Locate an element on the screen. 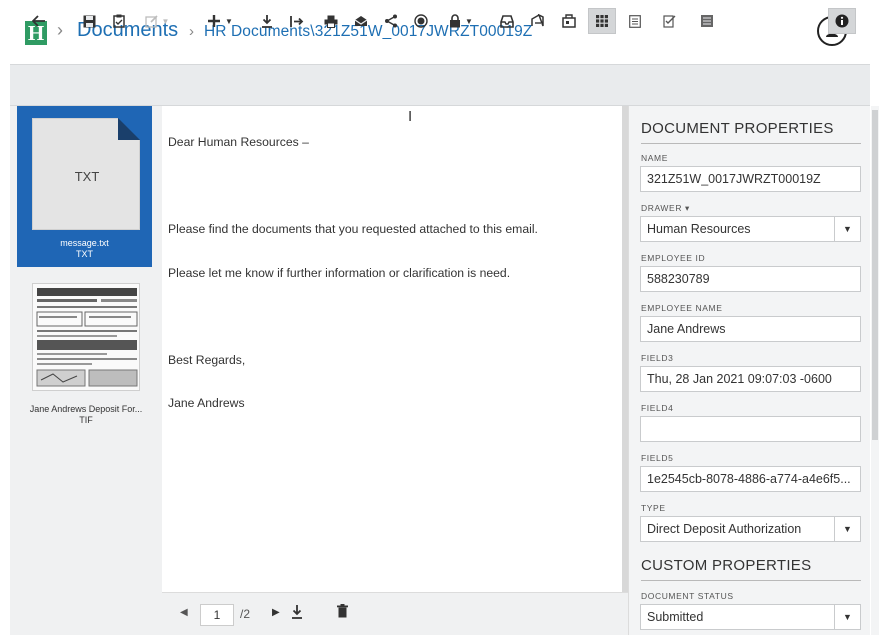 The image size is (879, 635). workflow-icon is located at coordinates (569, 21).